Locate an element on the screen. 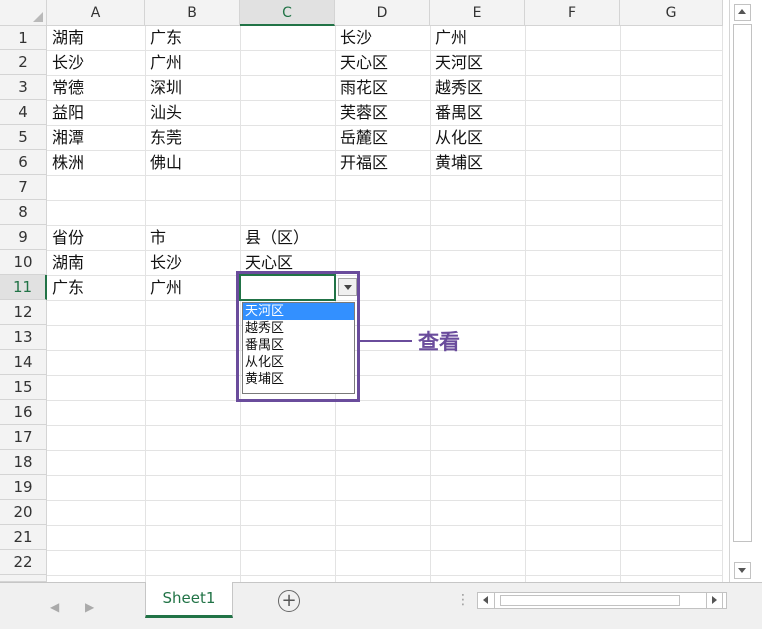 Image resolution: width=762 pixels, height=629 pixels. cell-a3: 常德 is located at coordinates (65, 87).